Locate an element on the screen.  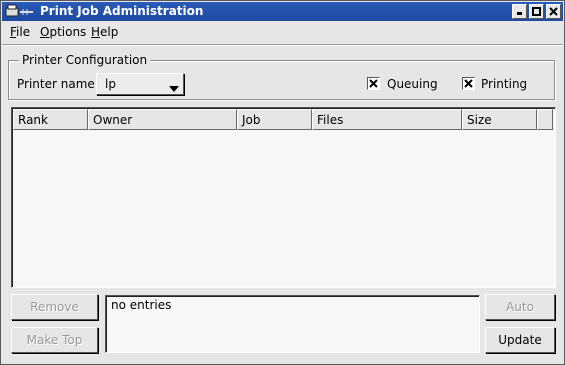
make-top-button: Make Top is located at coordinates (54, 340).